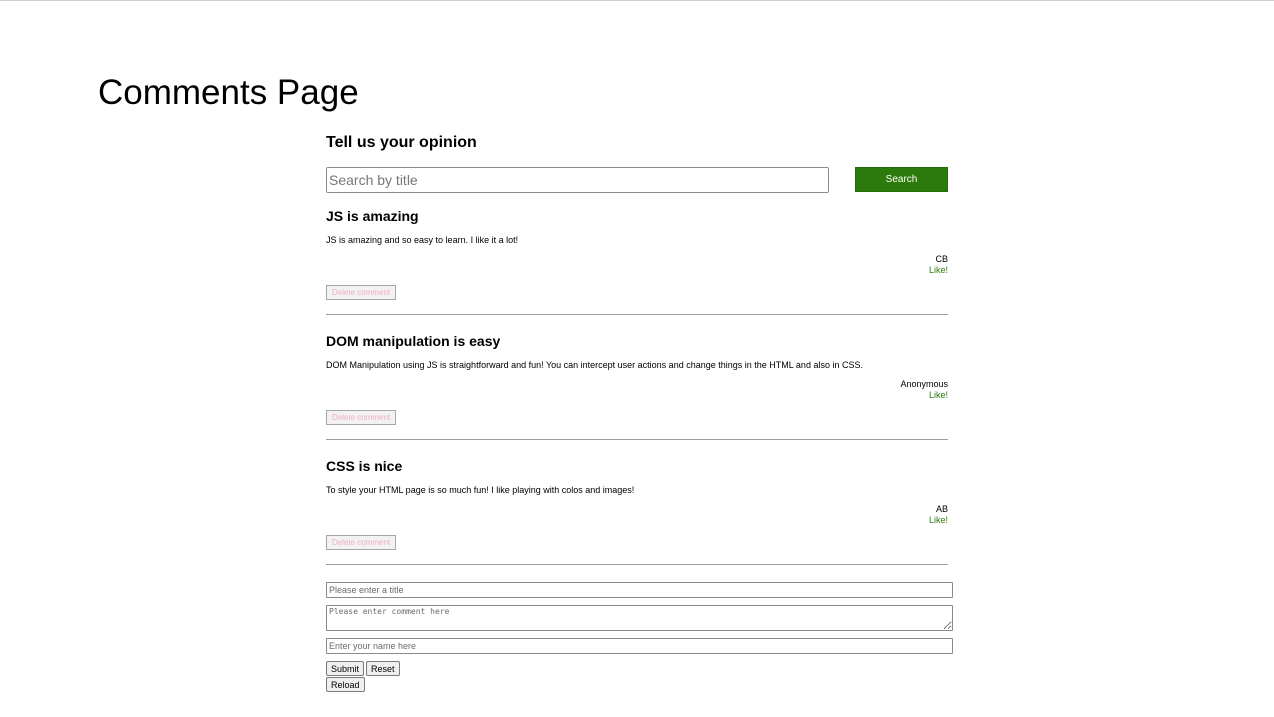 Image resolution: width=1274 pixels, height=717 pixels. I want to click on comment-title: DOM manipulation is easy, so click(413, 341).